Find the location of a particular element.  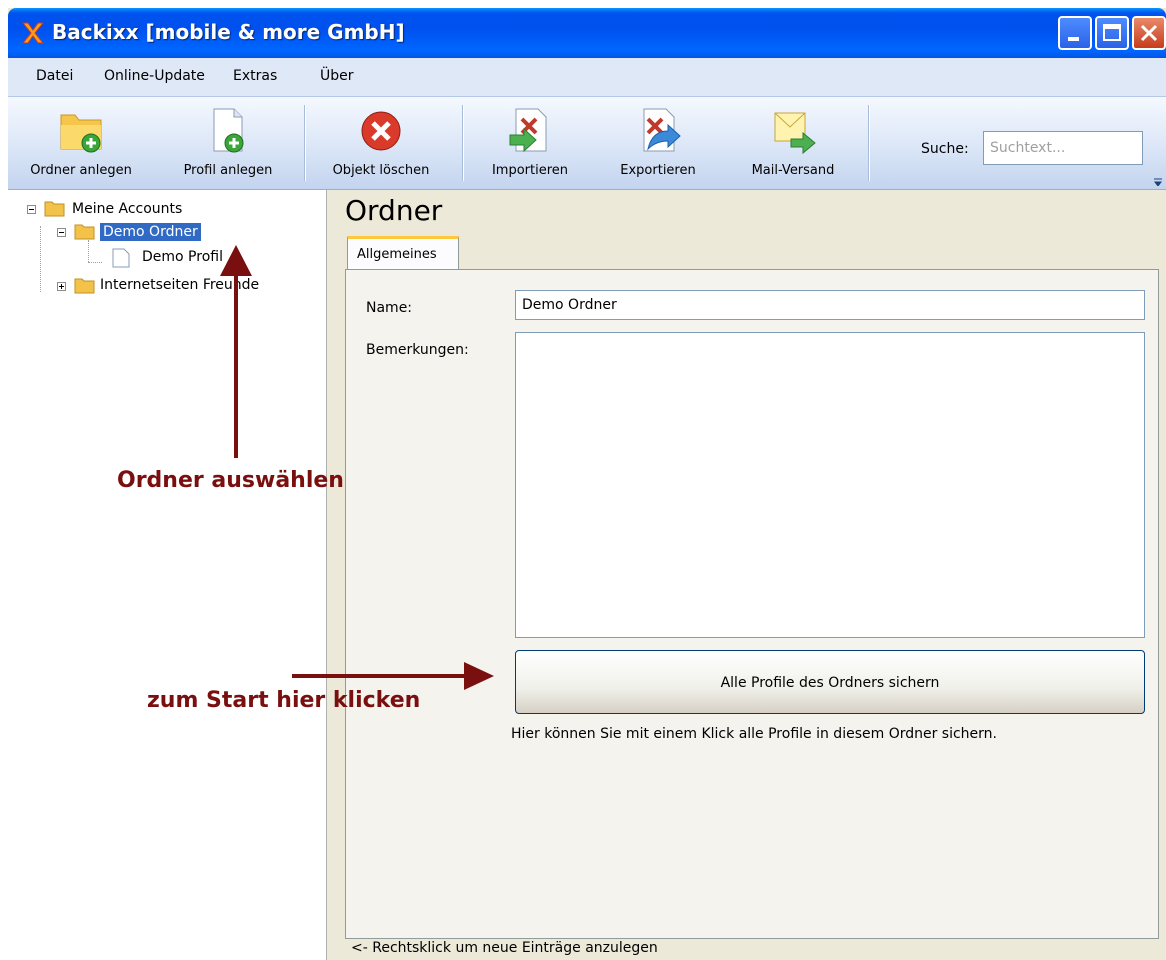

title-bar: Backixx [mobile & more GmbH] is located at coordinates (587, 33).